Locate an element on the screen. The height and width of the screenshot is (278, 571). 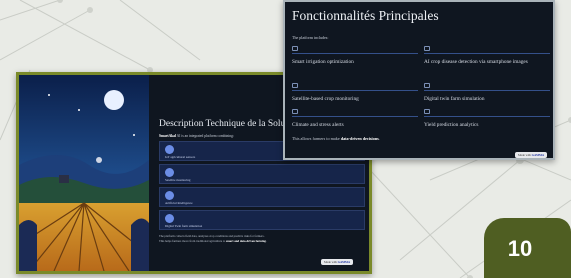
sensor-icon is located at coordinates (169, 150).